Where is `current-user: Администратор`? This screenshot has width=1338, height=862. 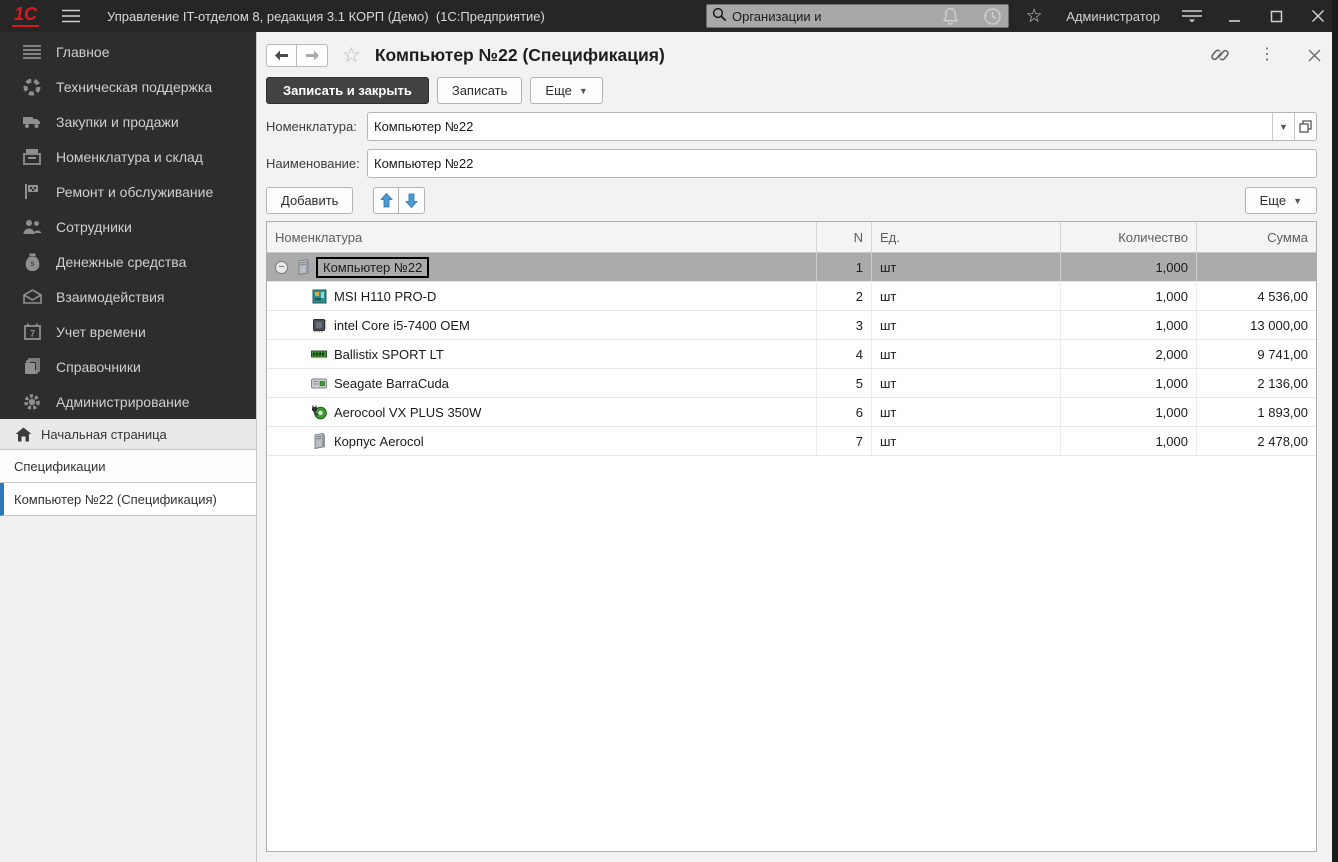 current-user: Администратор is located at coordinates (1113, 16).